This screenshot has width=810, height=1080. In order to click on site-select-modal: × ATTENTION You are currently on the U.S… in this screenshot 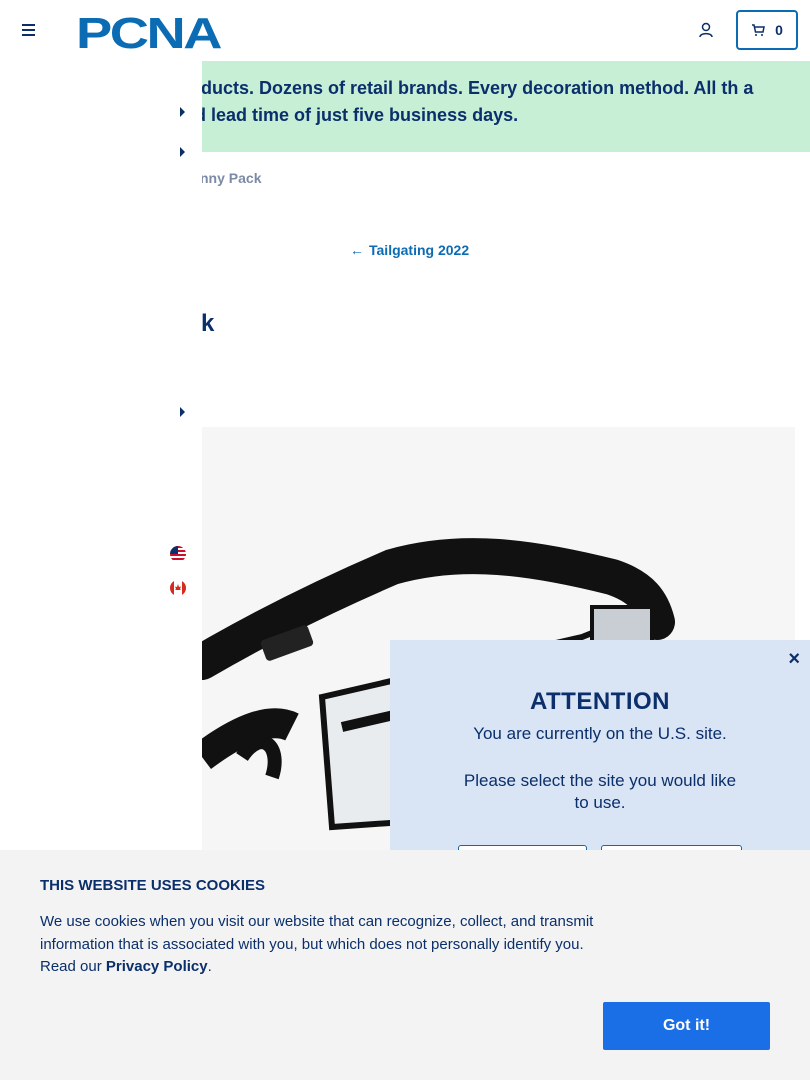, I will do `click(600, 762)`.